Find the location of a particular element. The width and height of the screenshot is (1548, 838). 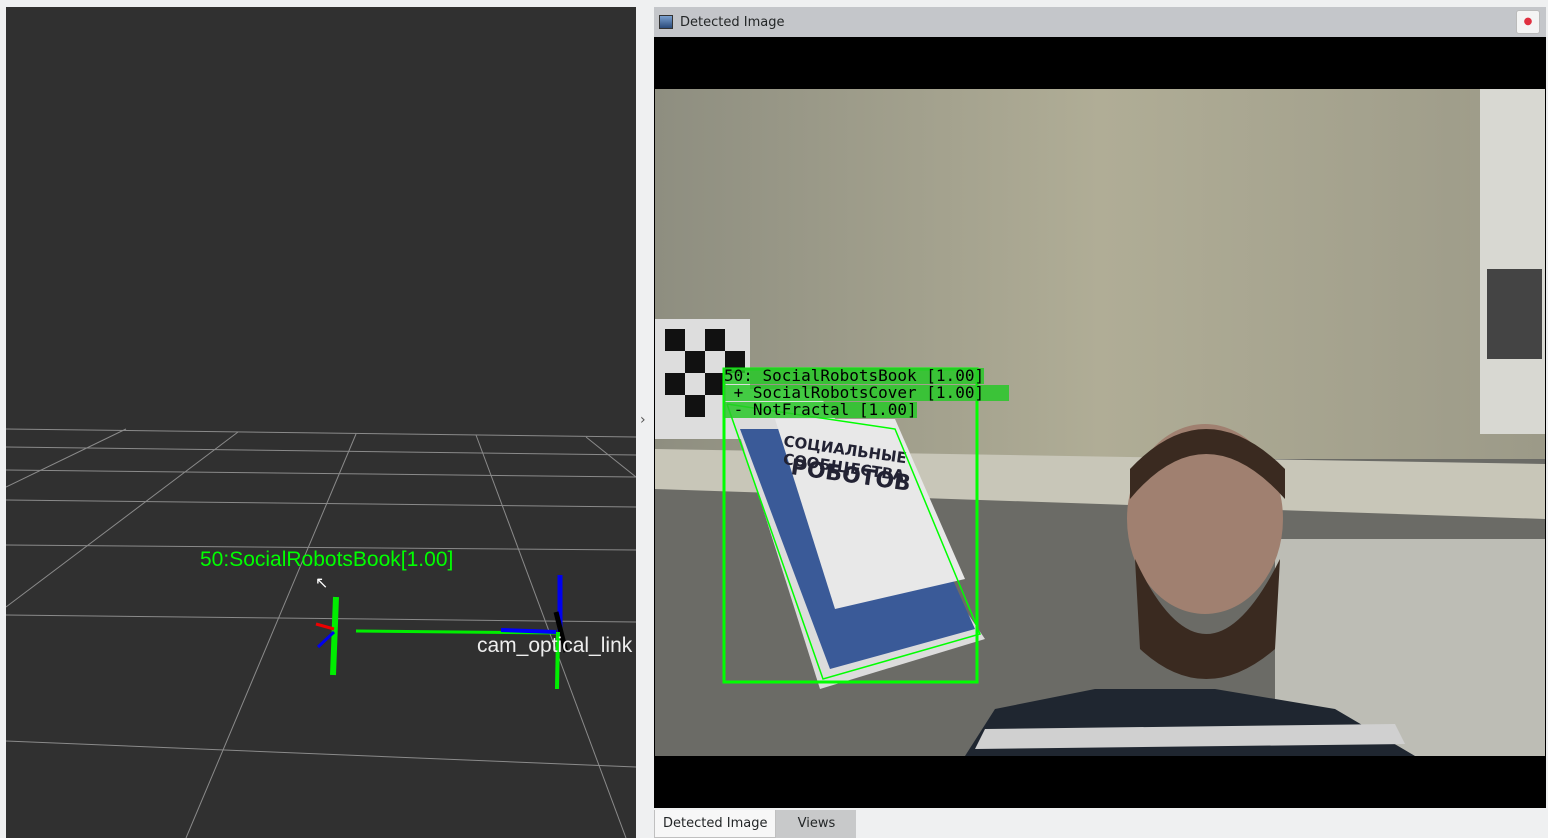

detection-sublabel: + SocialRobotsCover [1.00] is located at coordinates (867, 393).